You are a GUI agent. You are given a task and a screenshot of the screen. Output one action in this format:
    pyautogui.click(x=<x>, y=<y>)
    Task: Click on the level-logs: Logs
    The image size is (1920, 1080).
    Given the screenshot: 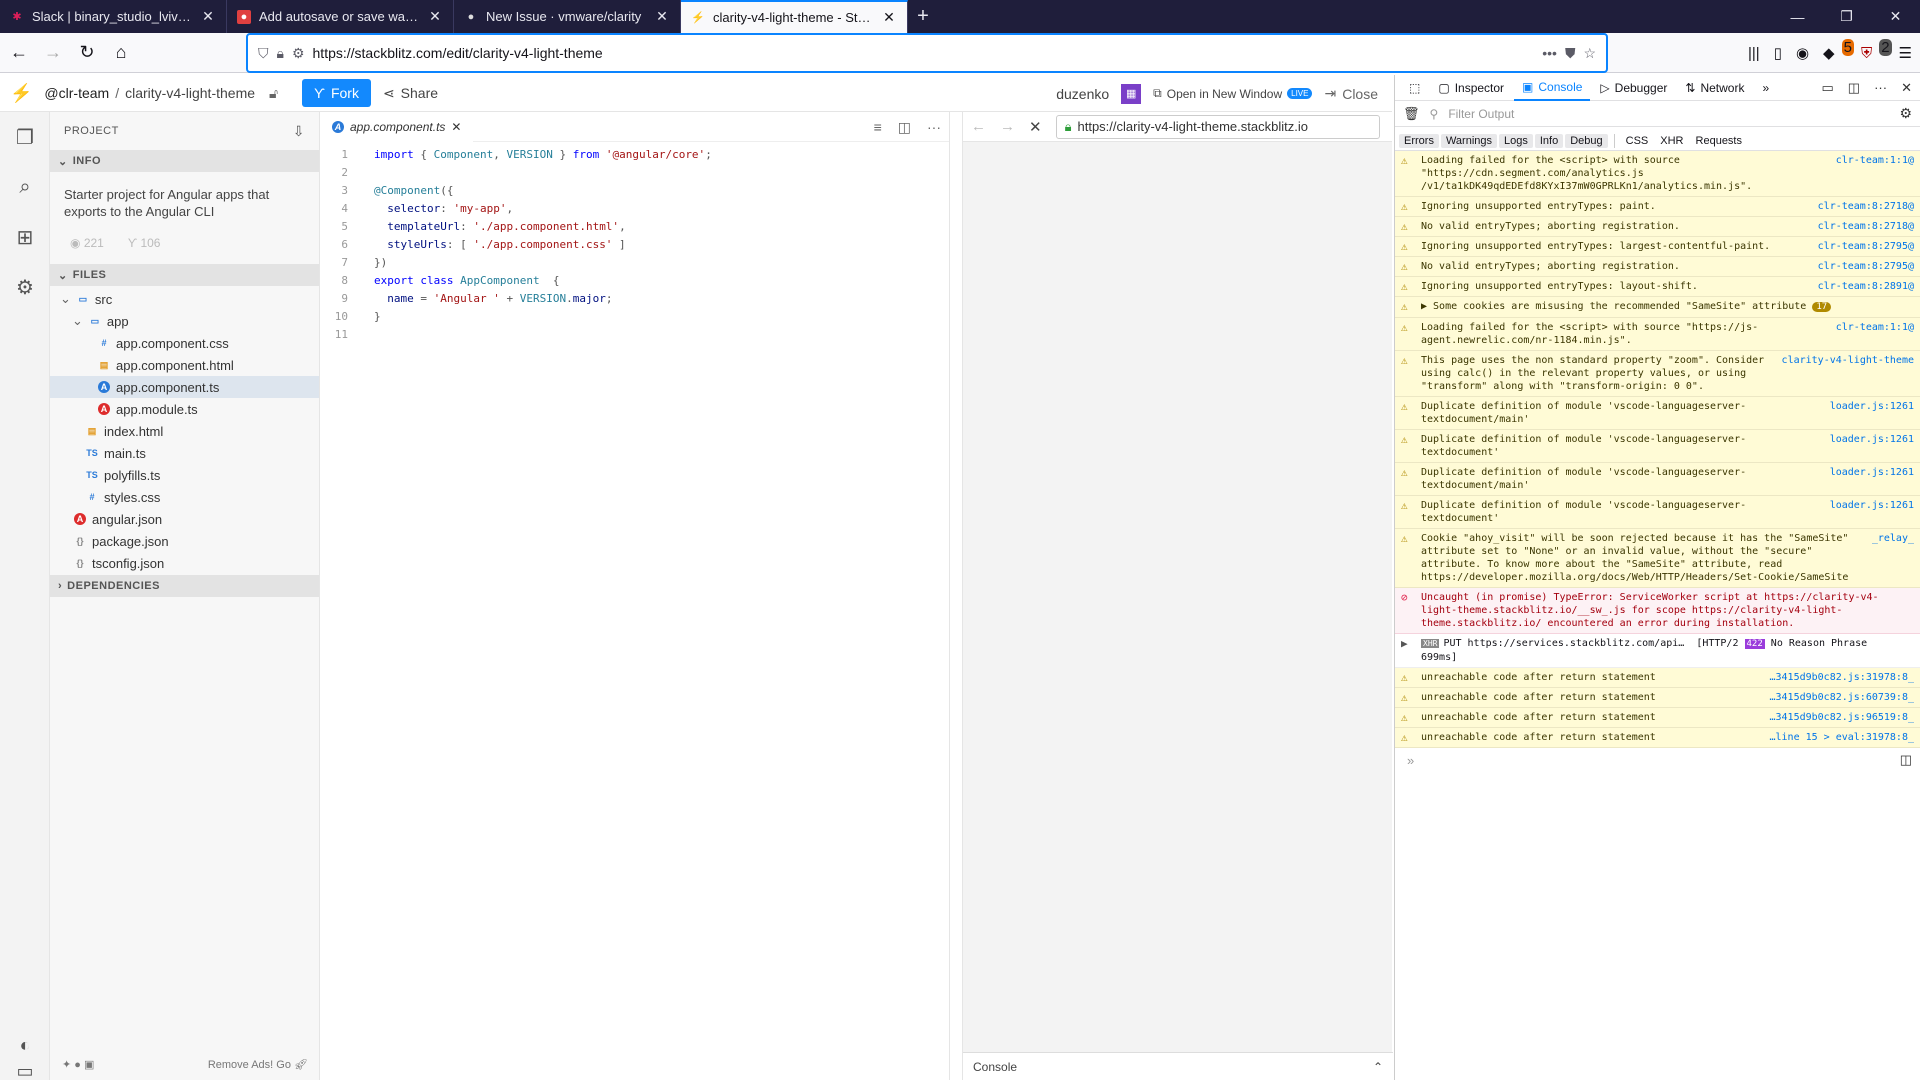 What is the action you would take?
    pyautogui.click(x=1516, y=140)
    